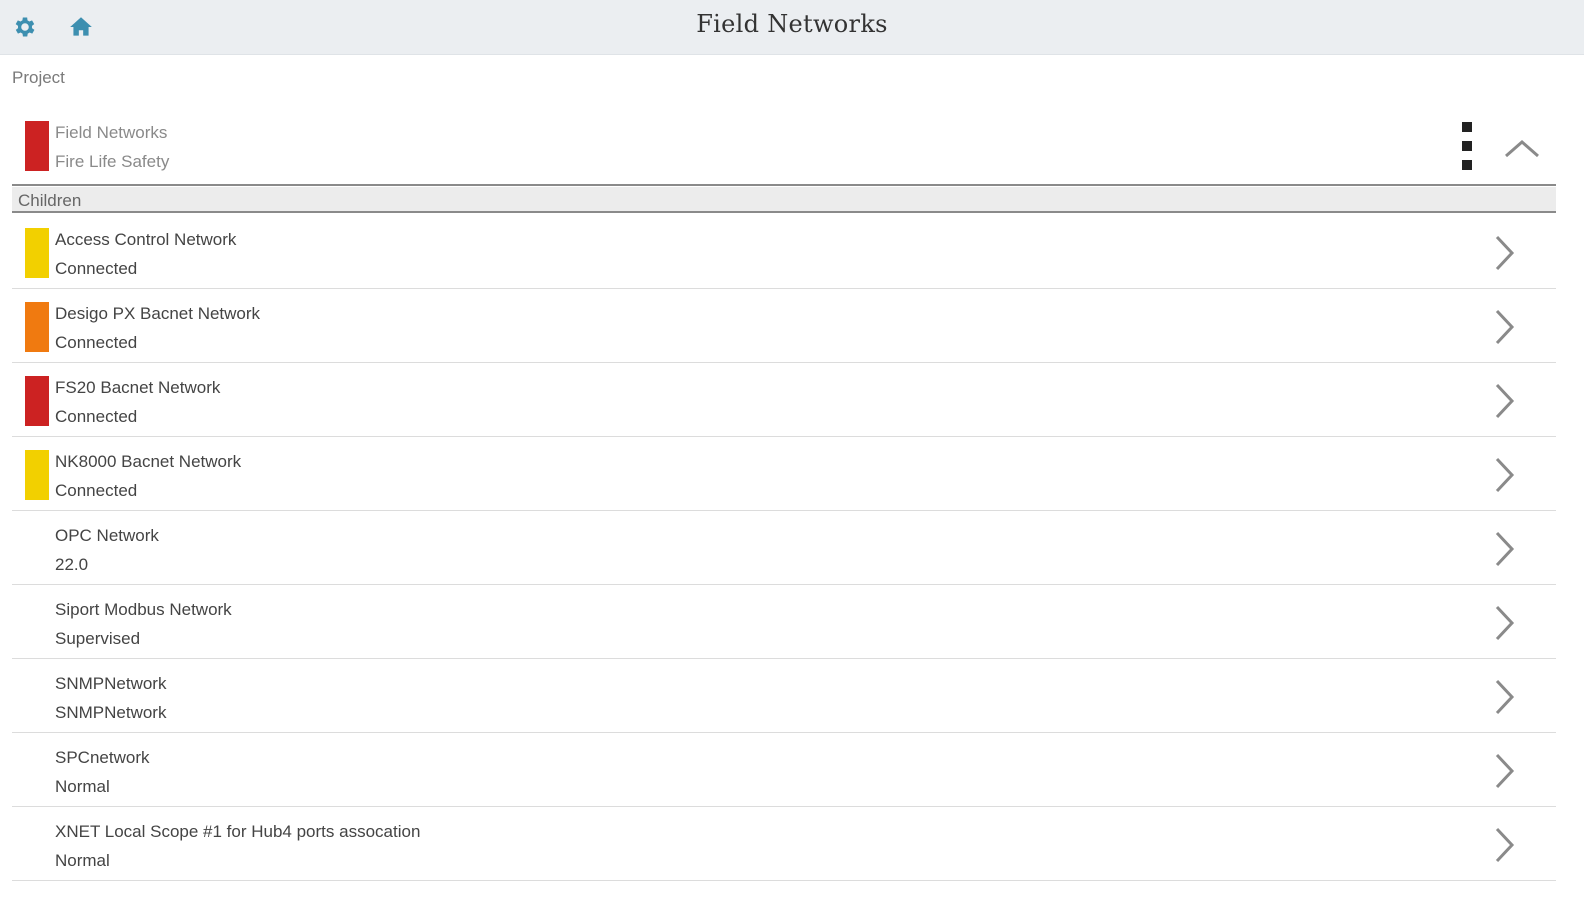 This screenshot has height=900, width=1584. Describe the element at coordinates (784, 400) in the screenshot. I see `list-item: FS20 Bacnet Network Connected` at that location.